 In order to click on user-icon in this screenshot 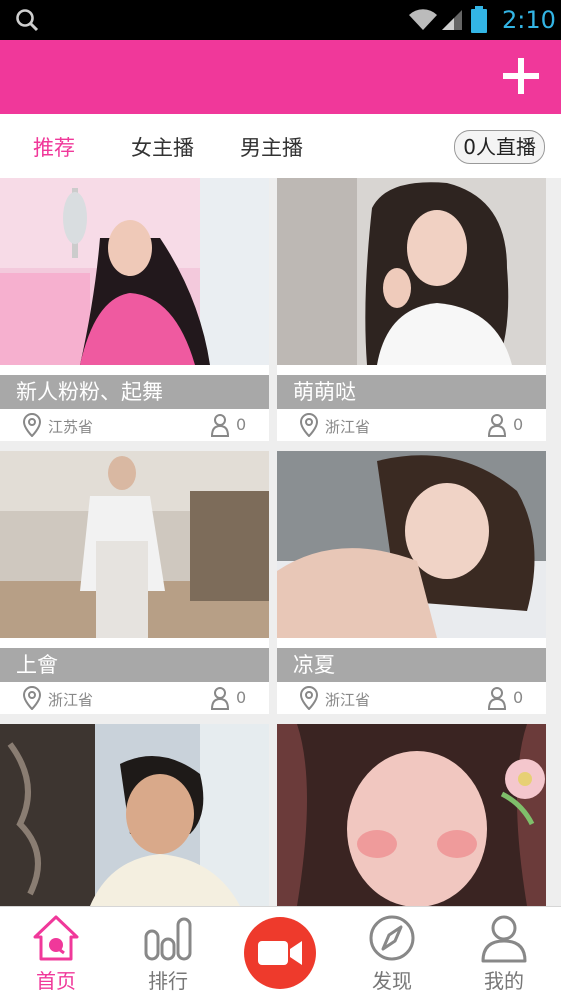, I will do `click(504, 939)`.